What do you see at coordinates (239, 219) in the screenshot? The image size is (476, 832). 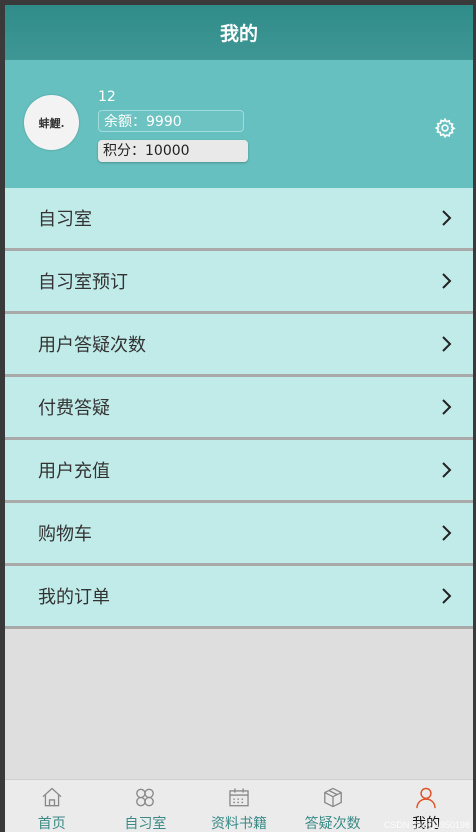 I see `menu-item-study-room: 自习室` at bounding box center [239, 219].